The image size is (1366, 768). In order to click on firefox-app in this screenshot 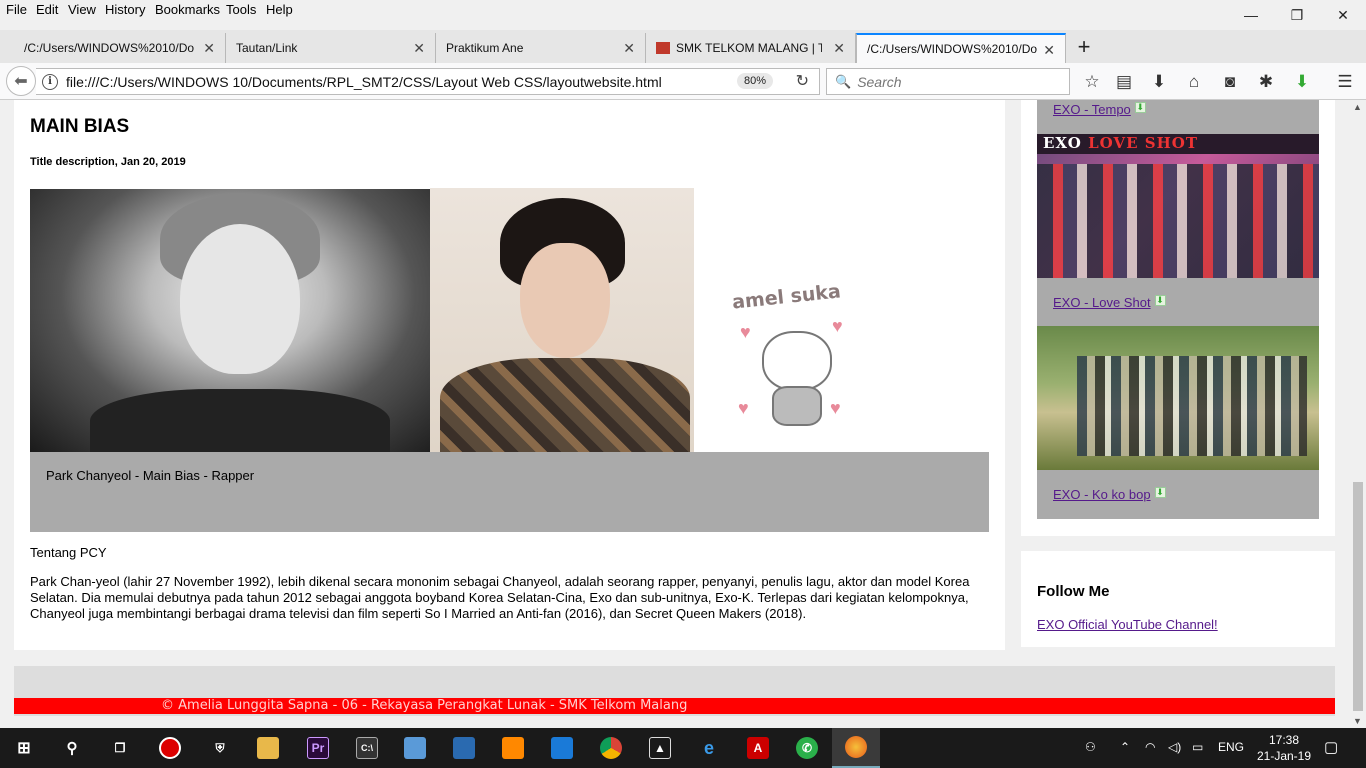, I will do `click(856, 748)`.